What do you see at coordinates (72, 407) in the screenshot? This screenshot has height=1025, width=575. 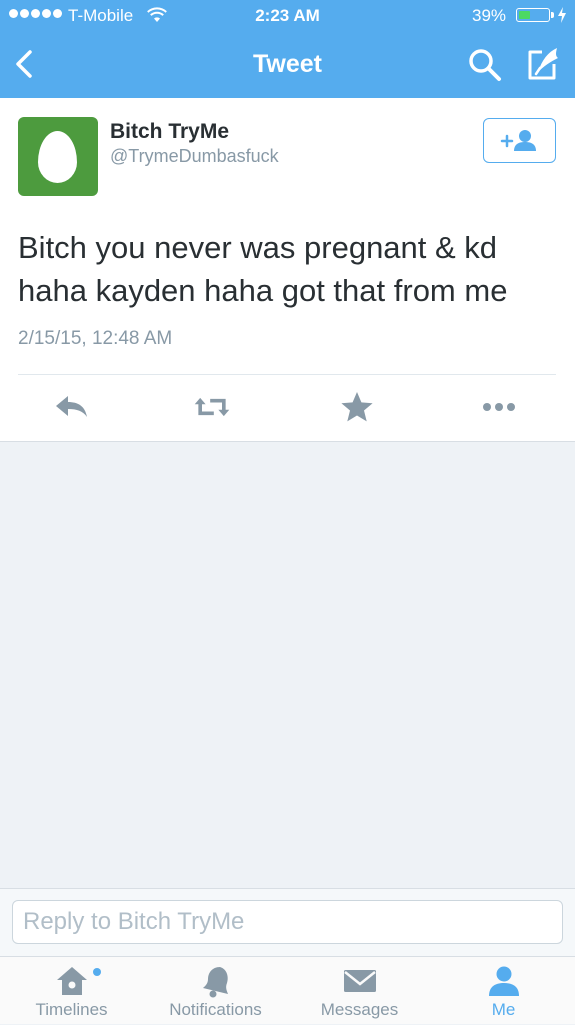 I see `reply-icon` at bounding box center [72, 407].